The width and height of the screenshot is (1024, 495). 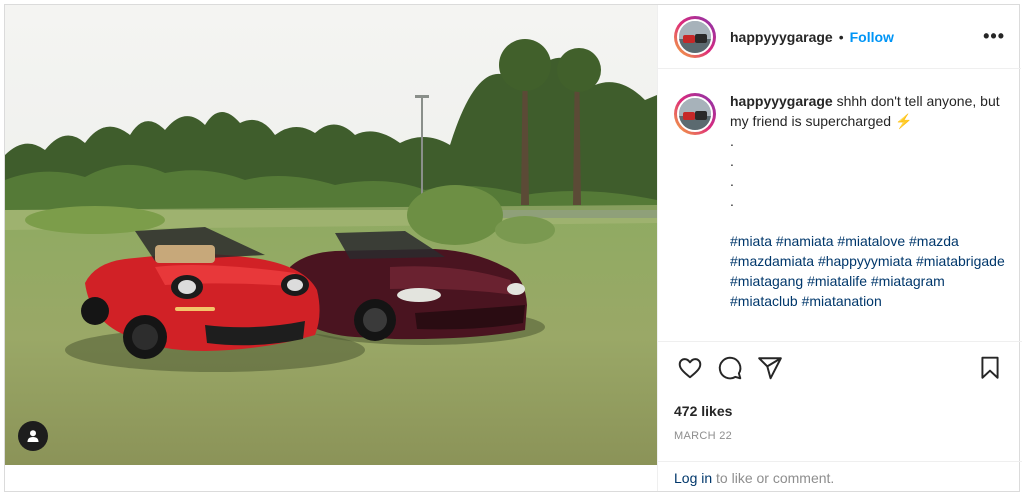 I want to click on user-tag-icon, so click(x=33, y=436).